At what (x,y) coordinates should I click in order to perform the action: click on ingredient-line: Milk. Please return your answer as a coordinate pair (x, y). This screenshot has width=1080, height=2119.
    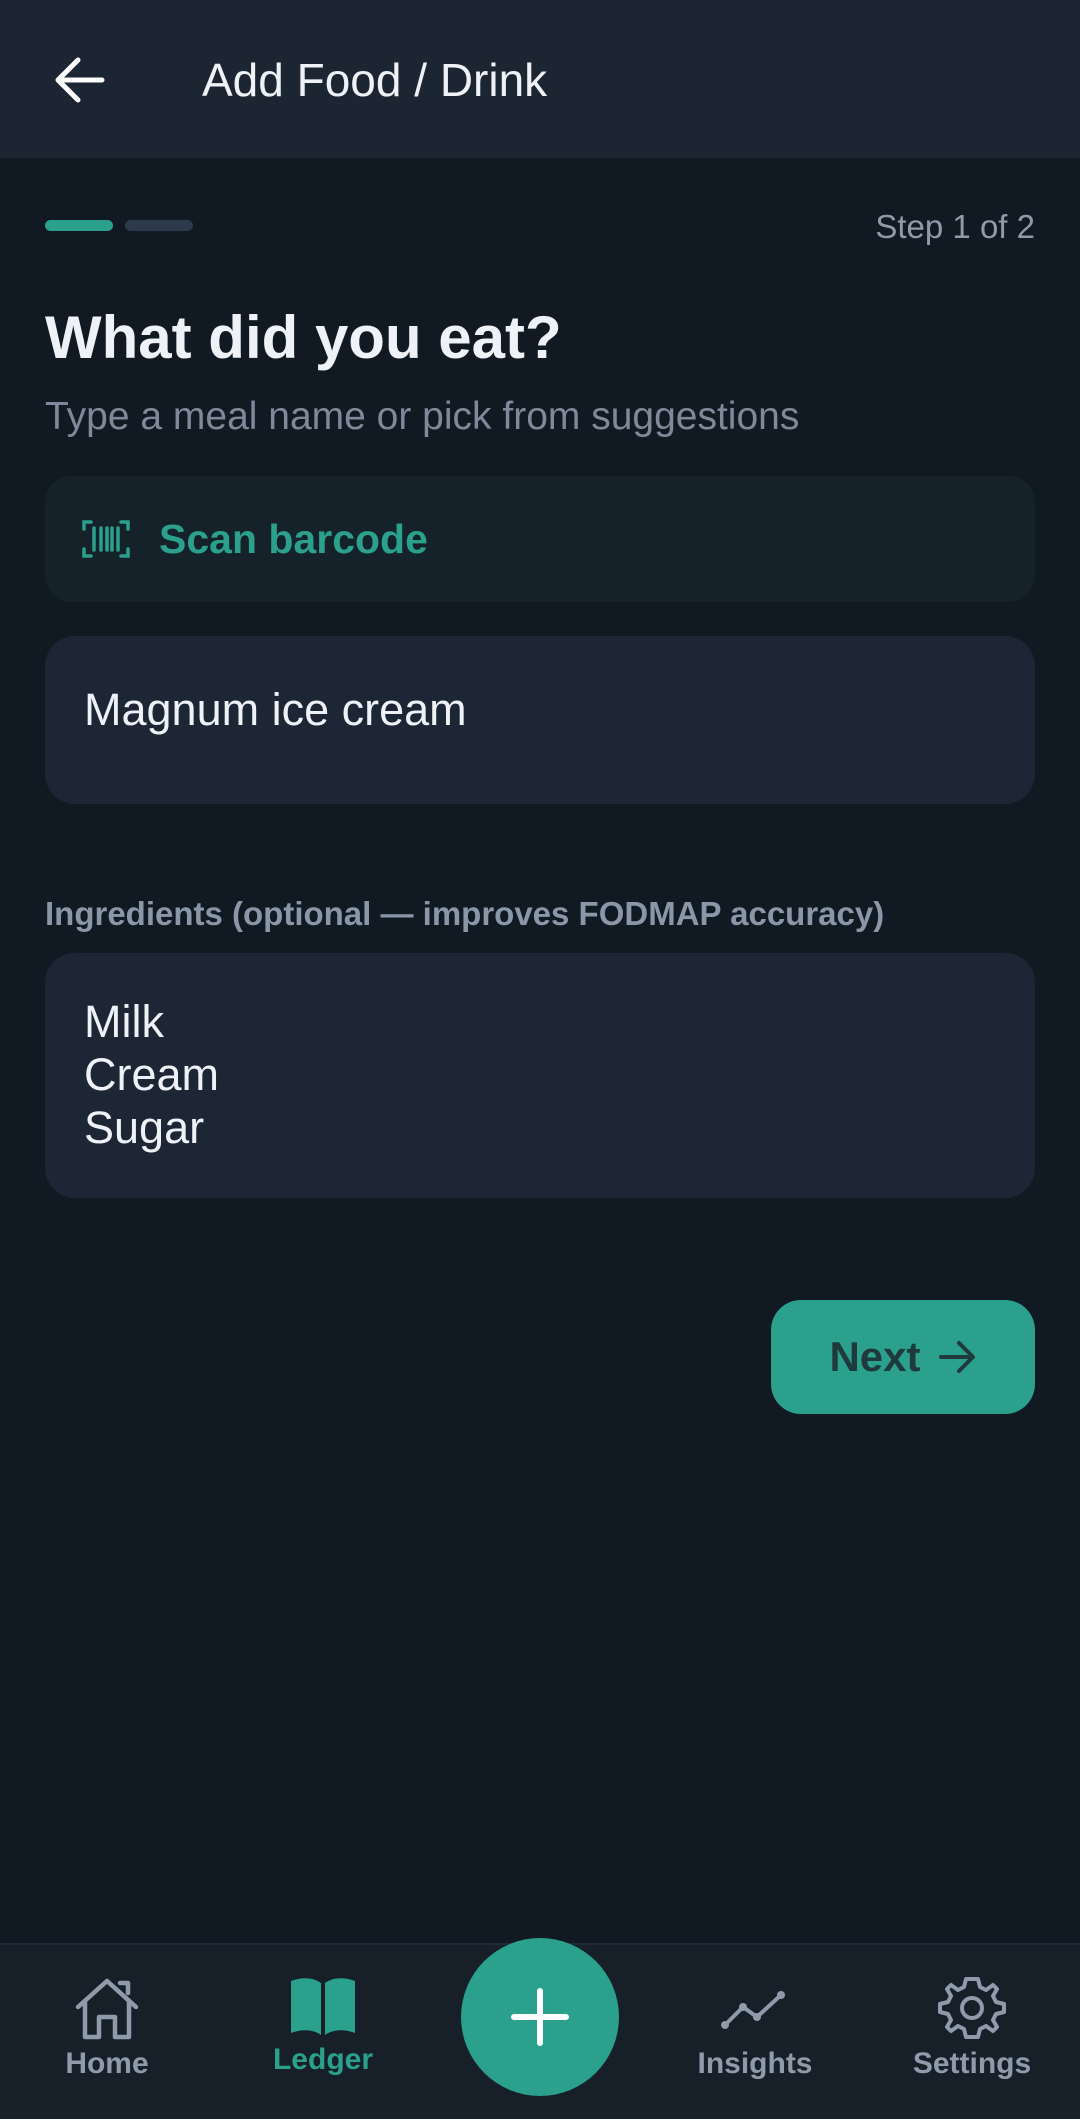
    Looking at the image, I should click on (124, 1021).